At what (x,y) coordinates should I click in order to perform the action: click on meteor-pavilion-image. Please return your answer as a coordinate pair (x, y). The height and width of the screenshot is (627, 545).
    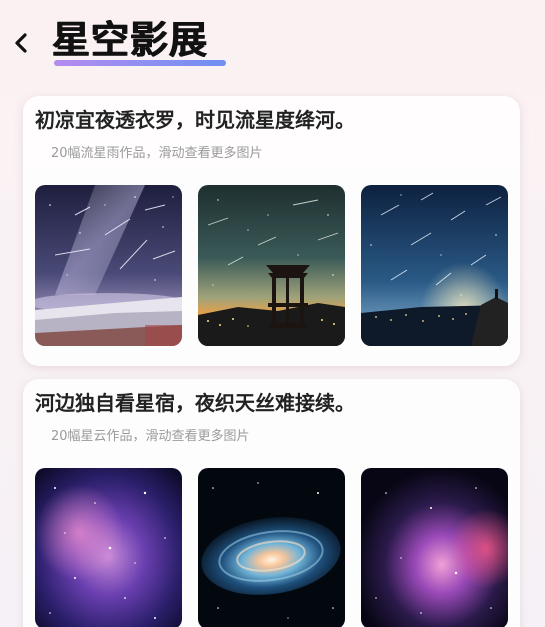
    Looking at the image, I should click on (271, 265).